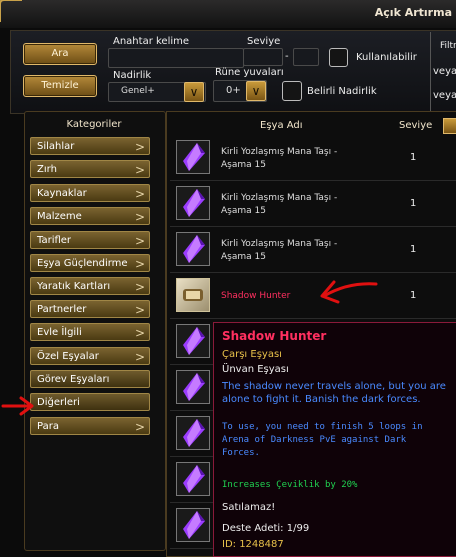  Describe the element at coordinates (60, 86) in the screenshot. I see `clear-button: Temizle` at that location.